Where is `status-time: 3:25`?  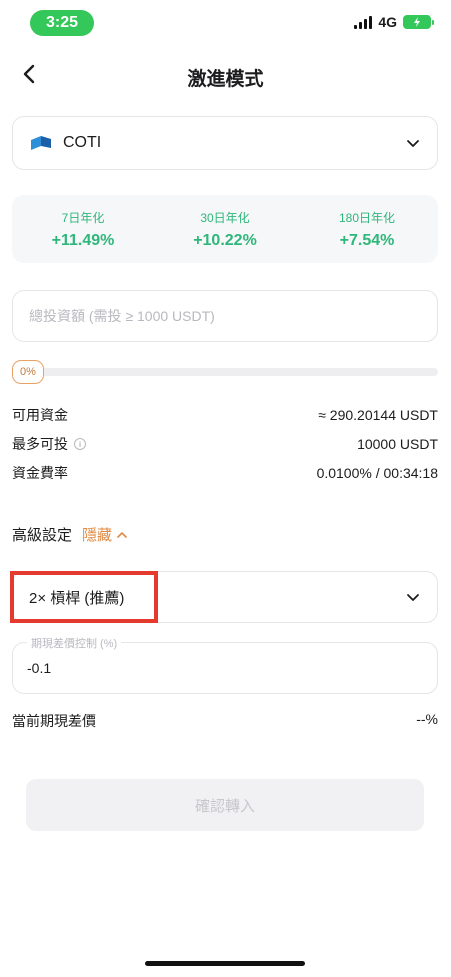
status-time: 3:25 is located at coordinates (62, 23).